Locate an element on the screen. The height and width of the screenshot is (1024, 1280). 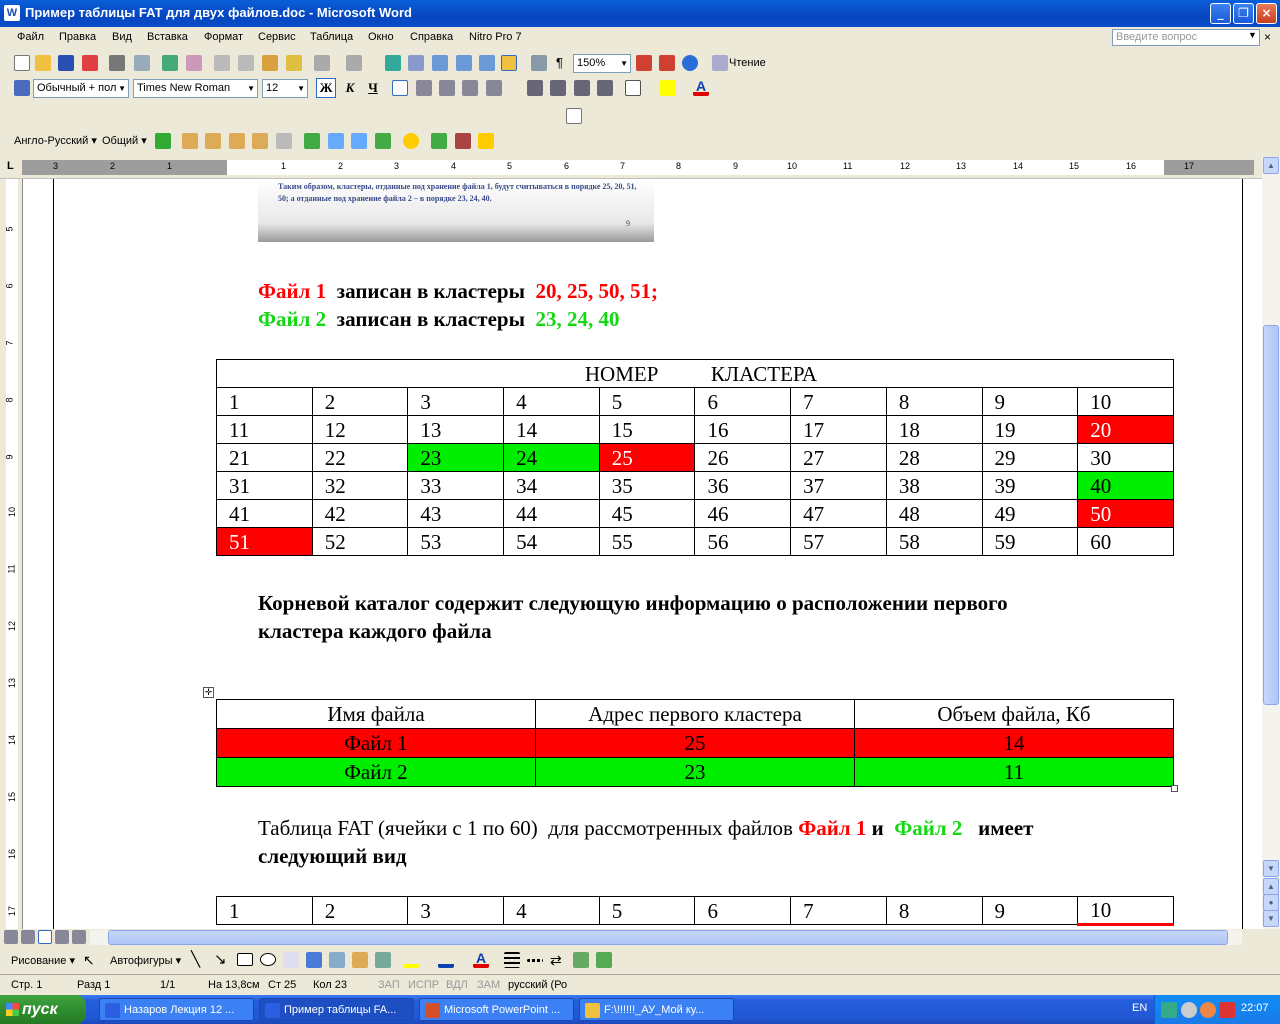
vertical-ruler-strip is located at coordinates (12, 554).